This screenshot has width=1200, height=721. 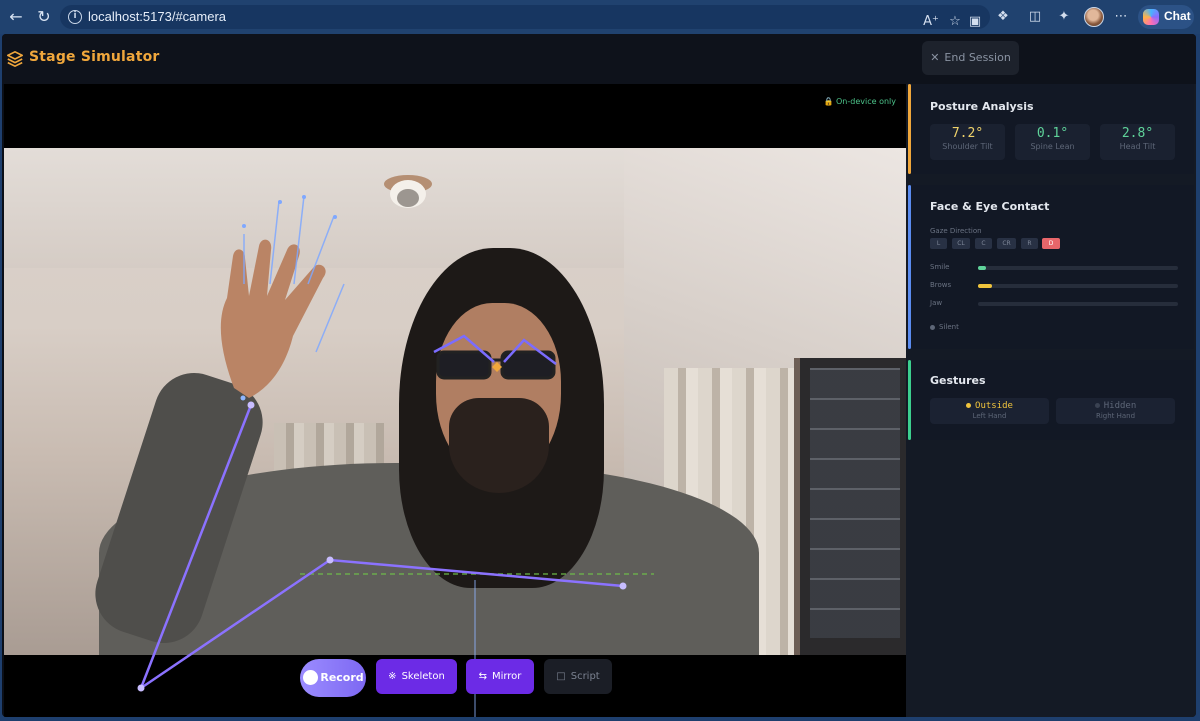 What do you see at coordinates (940, 267) in the screenshot?
I see `smile-label: Smile` at bounding box center [940, 267].